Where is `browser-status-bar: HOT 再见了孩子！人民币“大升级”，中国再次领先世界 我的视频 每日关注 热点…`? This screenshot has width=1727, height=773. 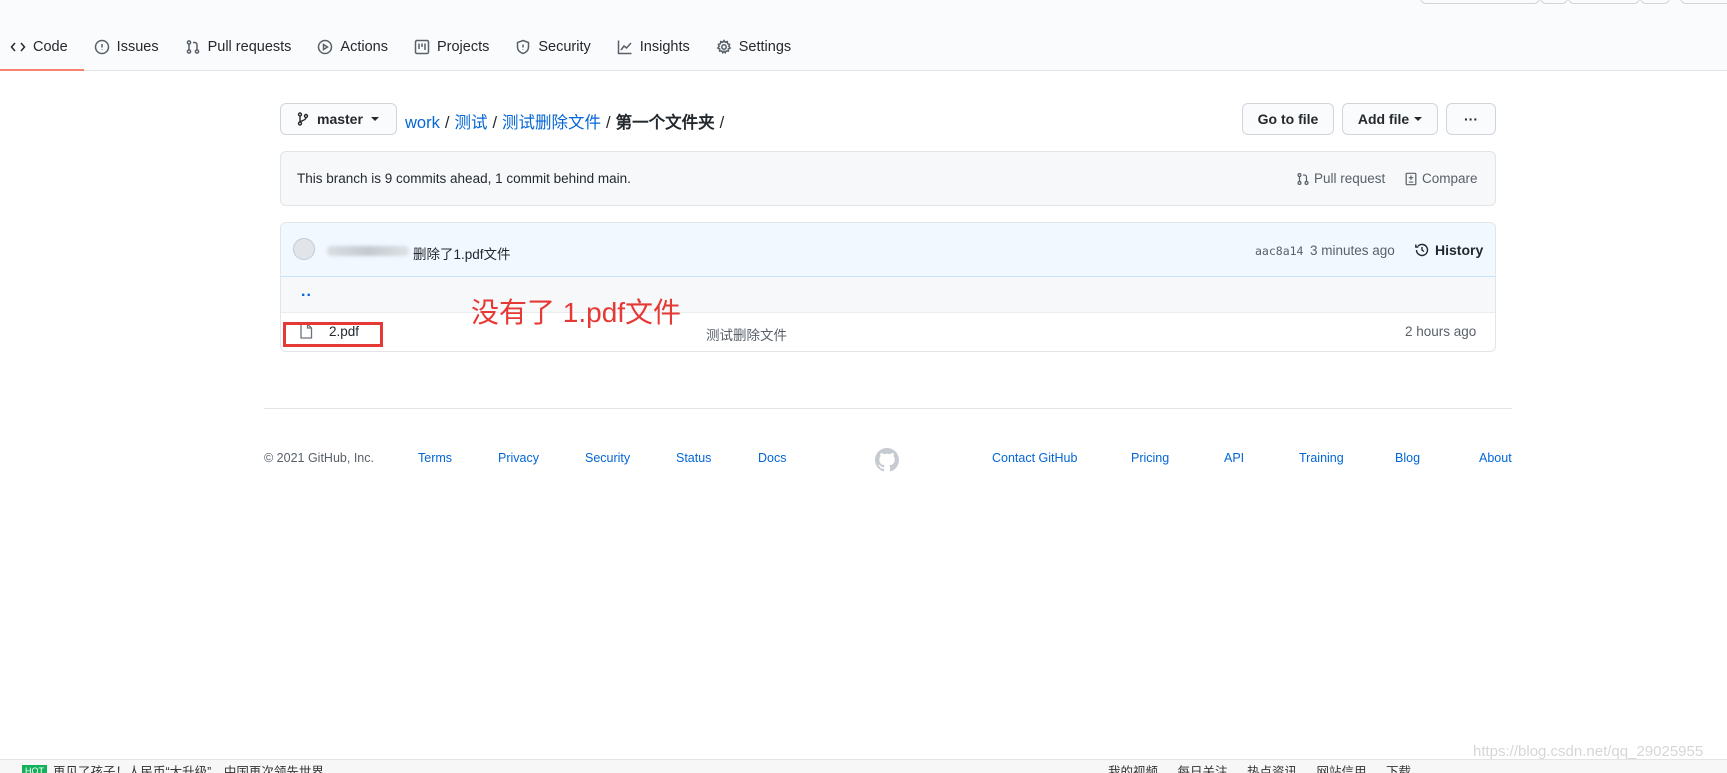
browser-status-bar: HOT 再见了孩子！人民币“大升级”，中国再次领先世界 我的视频 每日关注 热点… is located at coordinates (863, 766).